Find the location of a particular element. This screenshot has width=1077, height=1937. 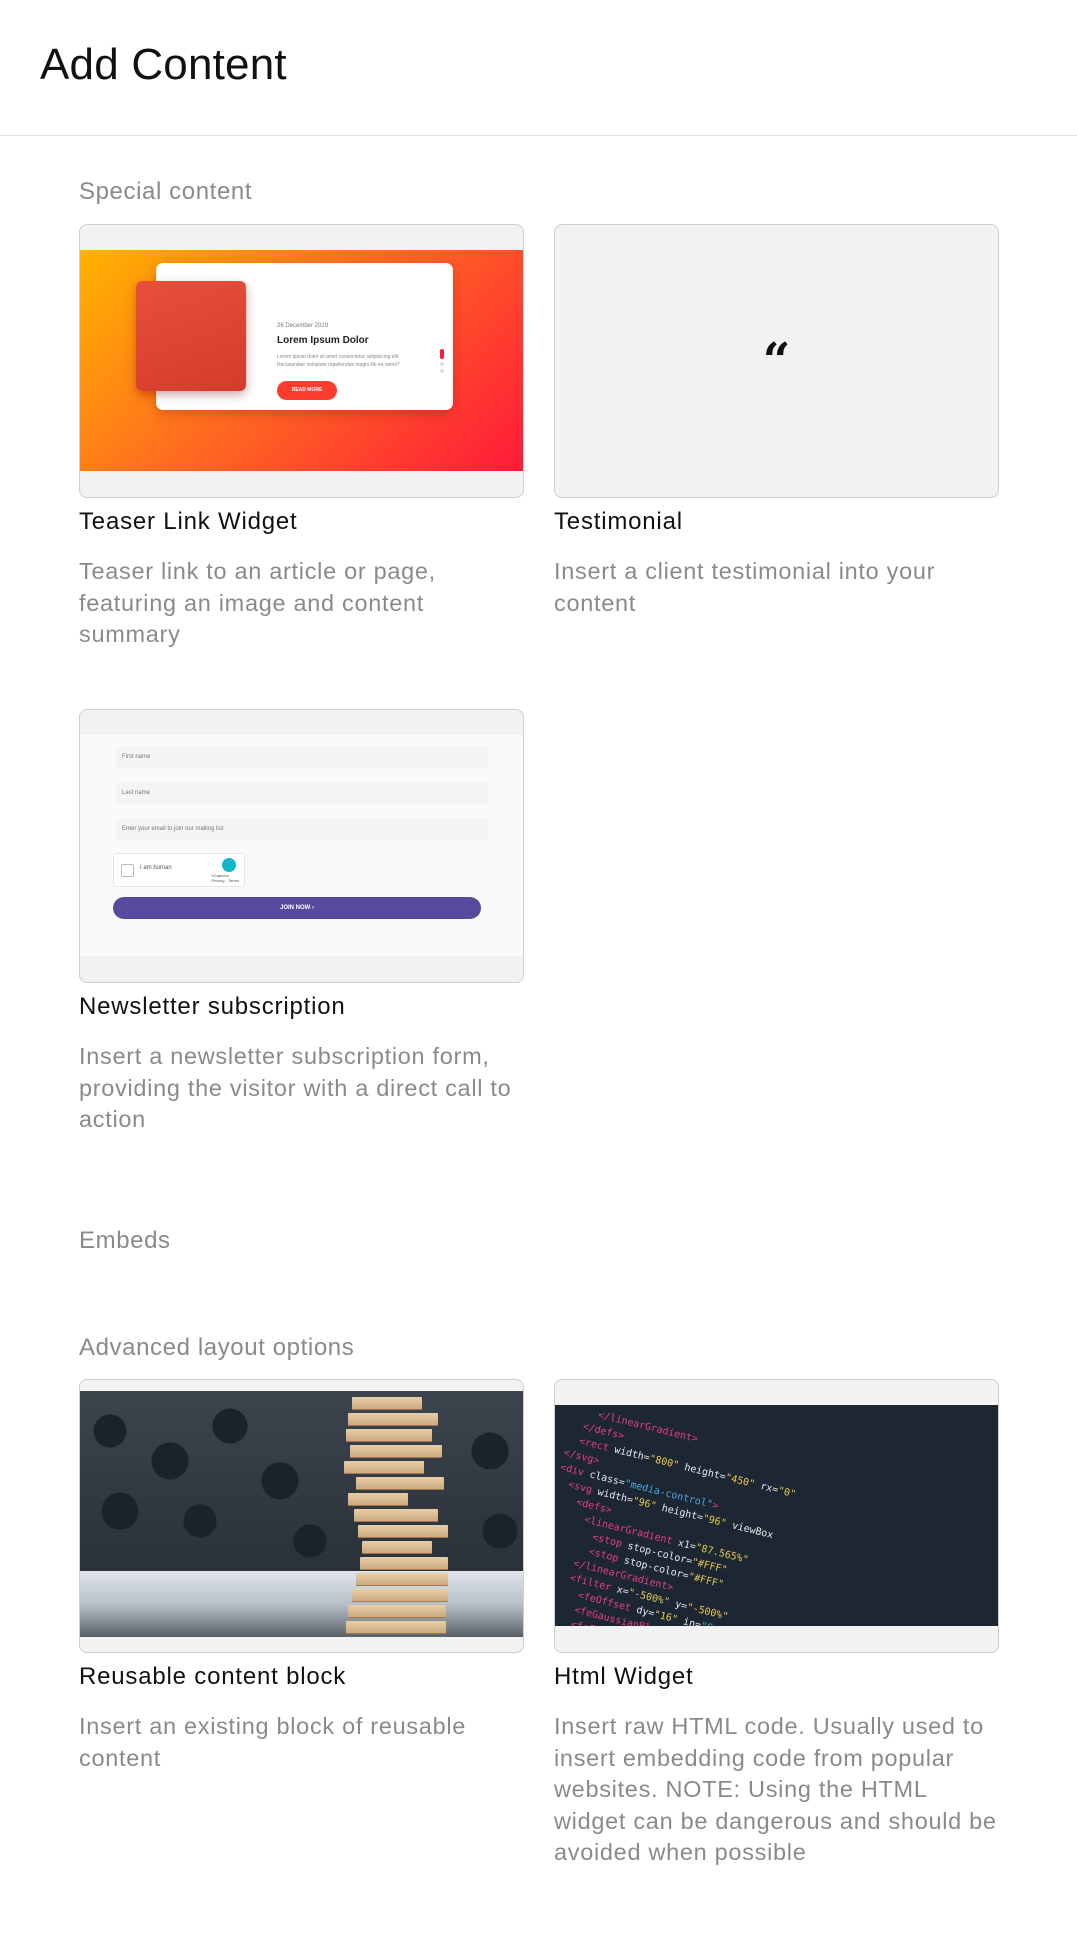

quote-icon: “ is located at coordinates (776, 361).